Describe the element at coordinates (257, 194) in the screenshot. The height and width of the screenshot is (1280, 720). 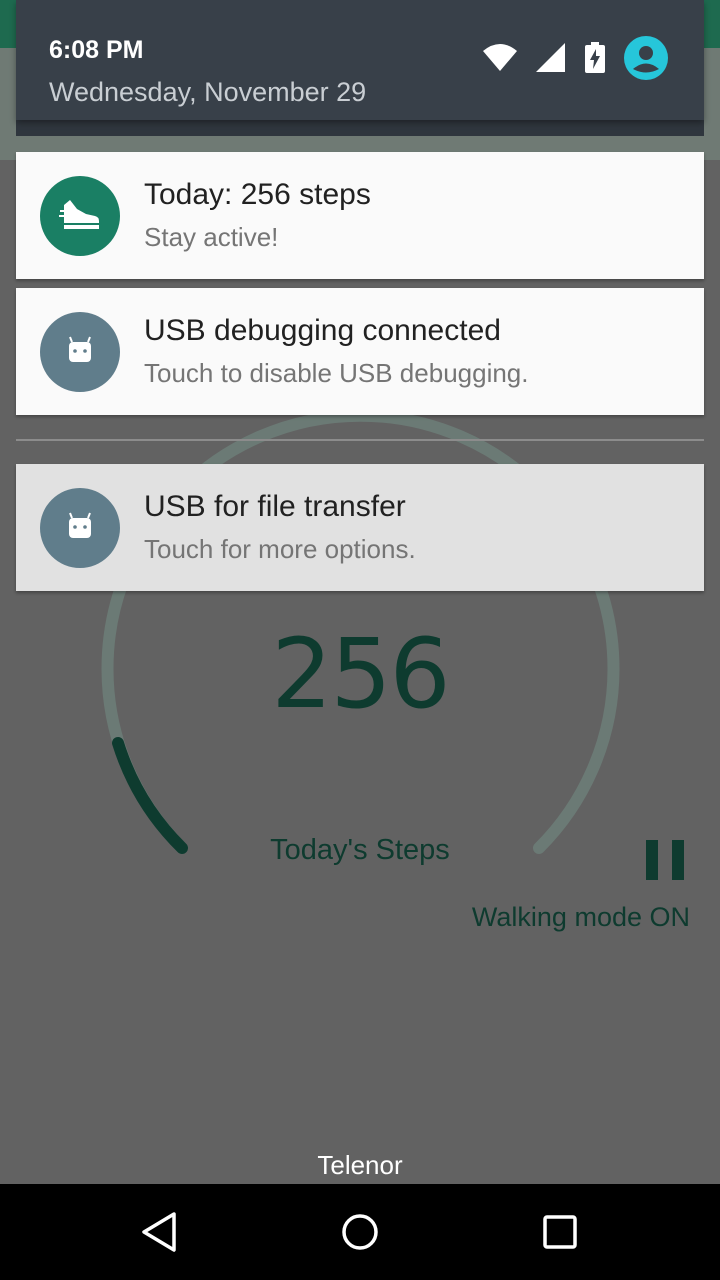
I see `notification-title: Today: 256 steps` at that location.